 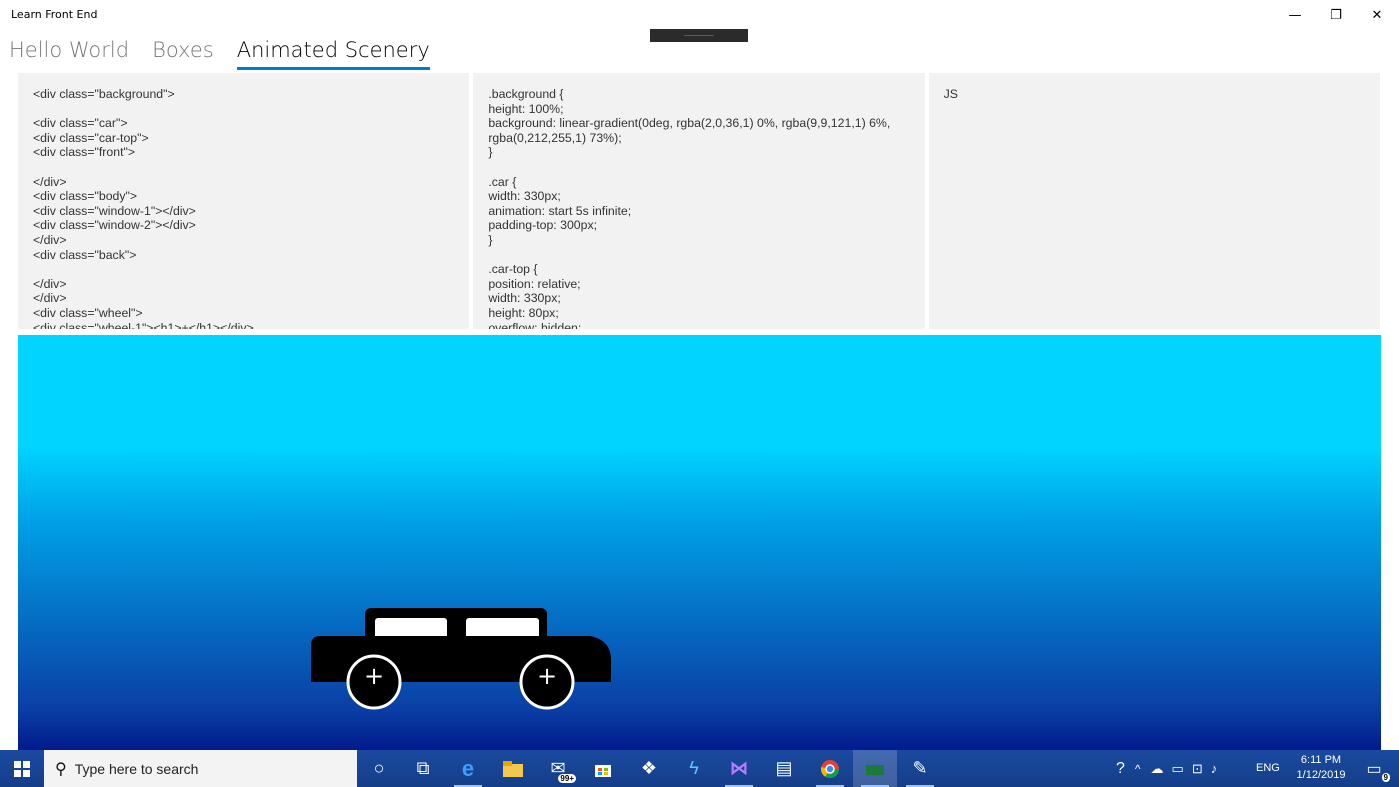 What do you see at coordinates (219, 55) in the screenshot?
I see `lesson-tabs: Hello World Boxes Animated Scenery` at bounding box center [219, 55].